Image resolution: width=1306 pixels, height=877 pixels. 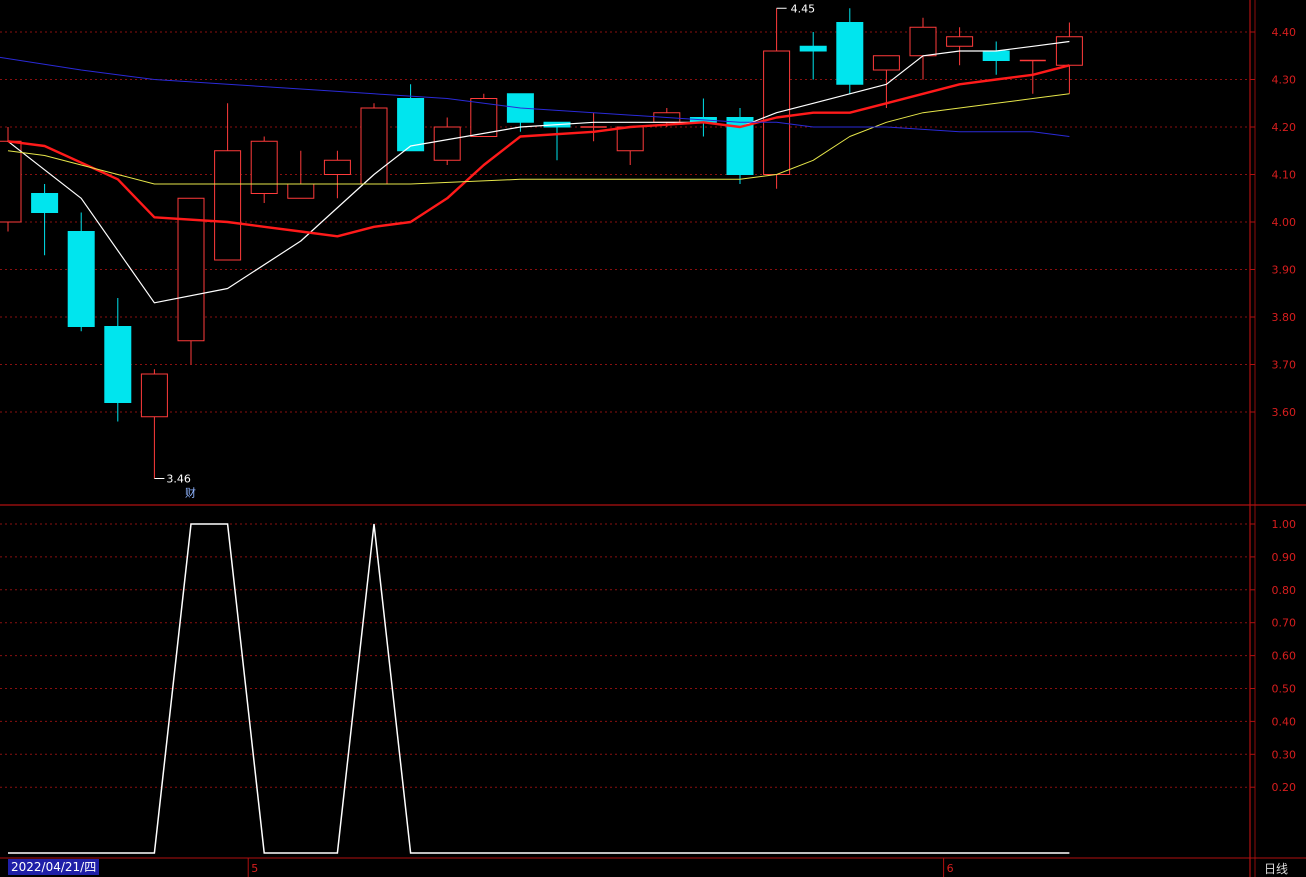 What do you see at coordinates (1284, 127) in the screenshot?
I see `y-tick-label: 4.20` at bounding box center [1284, 127].